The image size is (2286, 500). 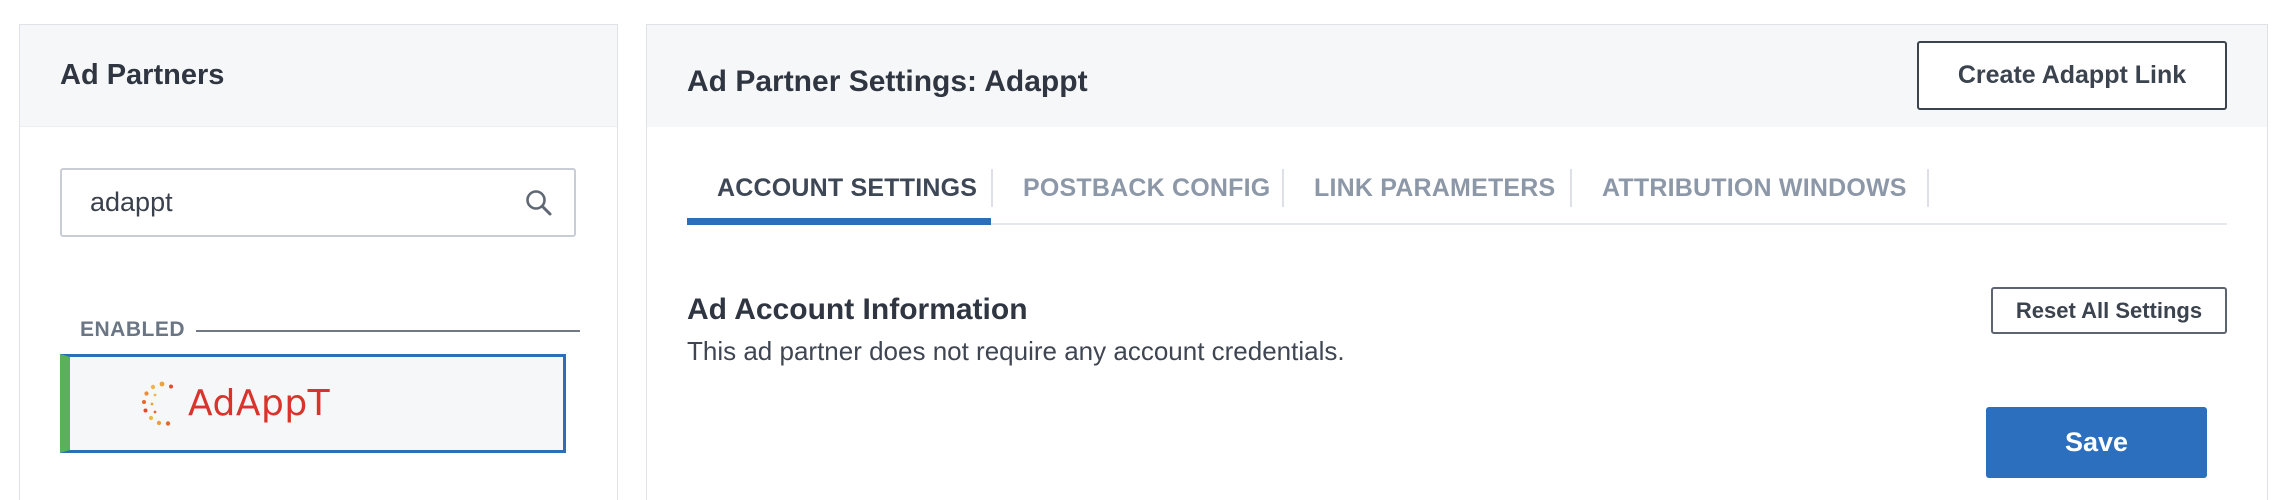 What do you see at coordinates (1427, 195) in the screenshot?
I see `tab-link-parameters: LINK PARAMETERS` at bounding box center [1427, 195].